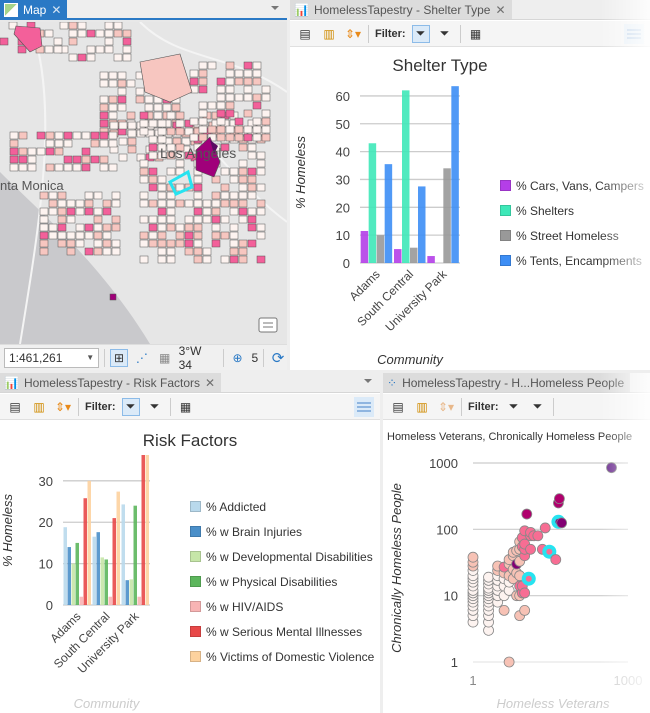  I want to click on y-axis-label: Chronically Homeless People, so click(396, 568).